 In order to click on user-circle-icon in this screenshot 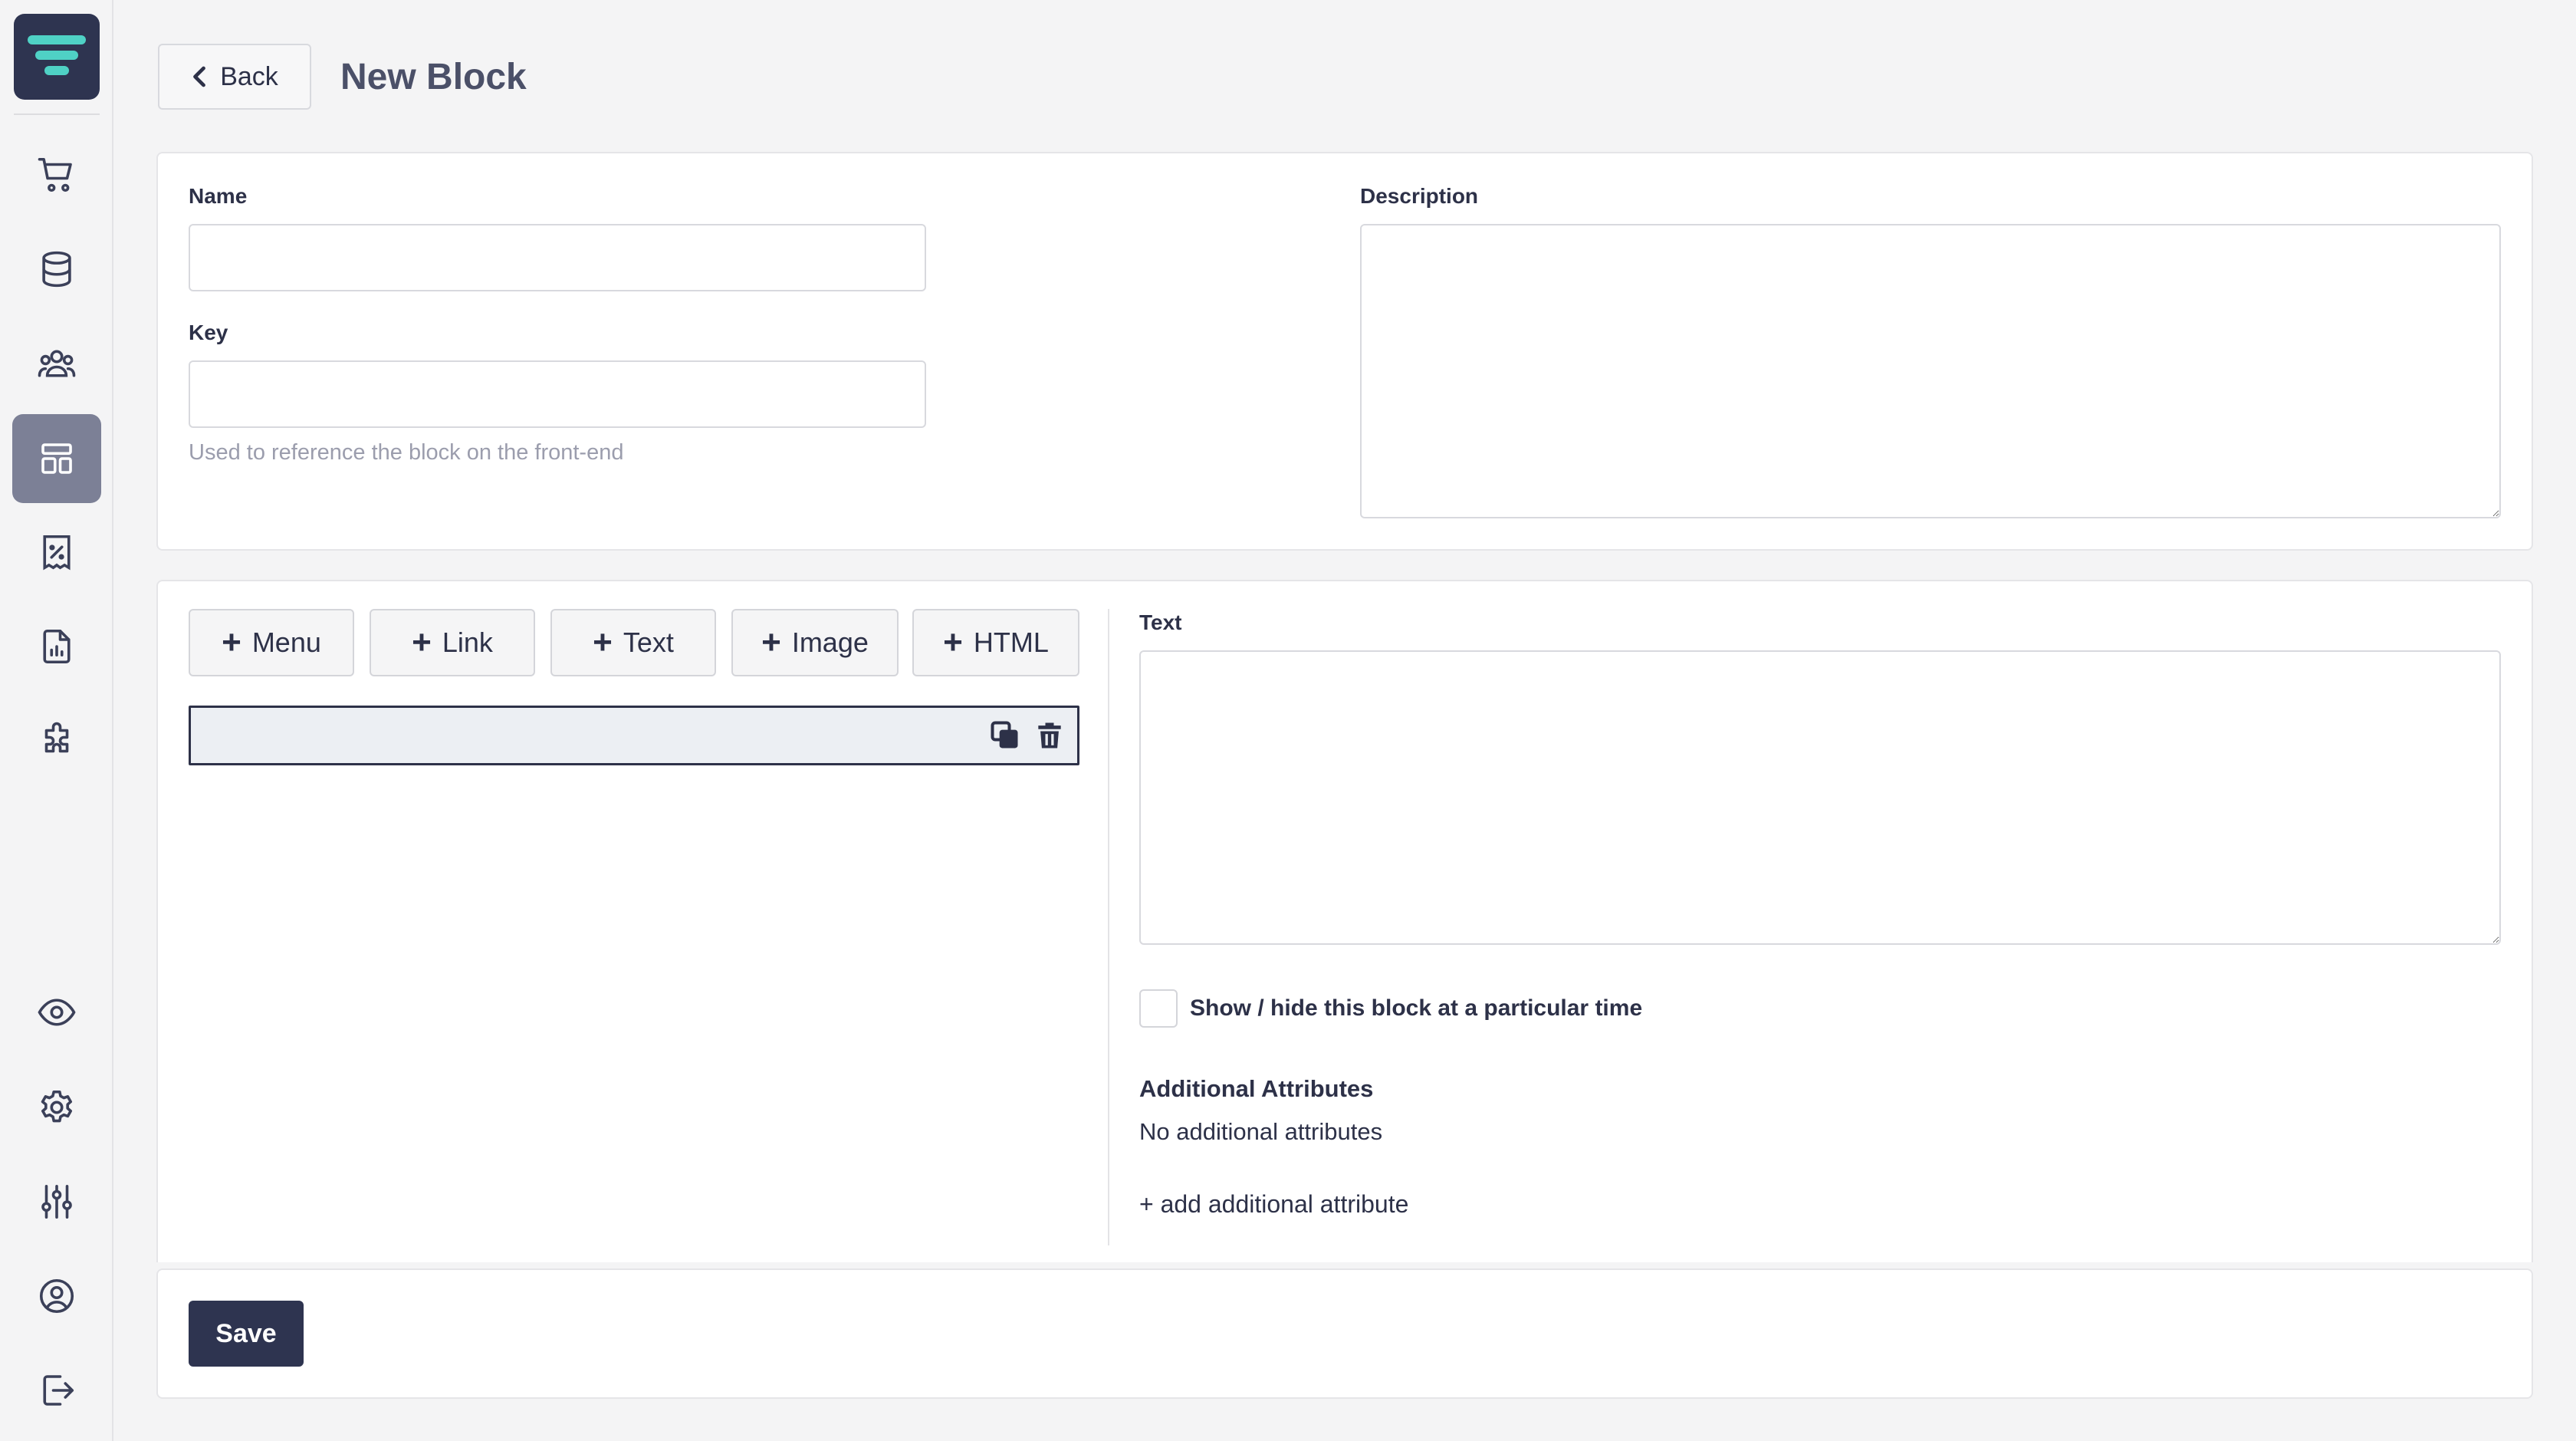, I will do `click(57, 1296)`.